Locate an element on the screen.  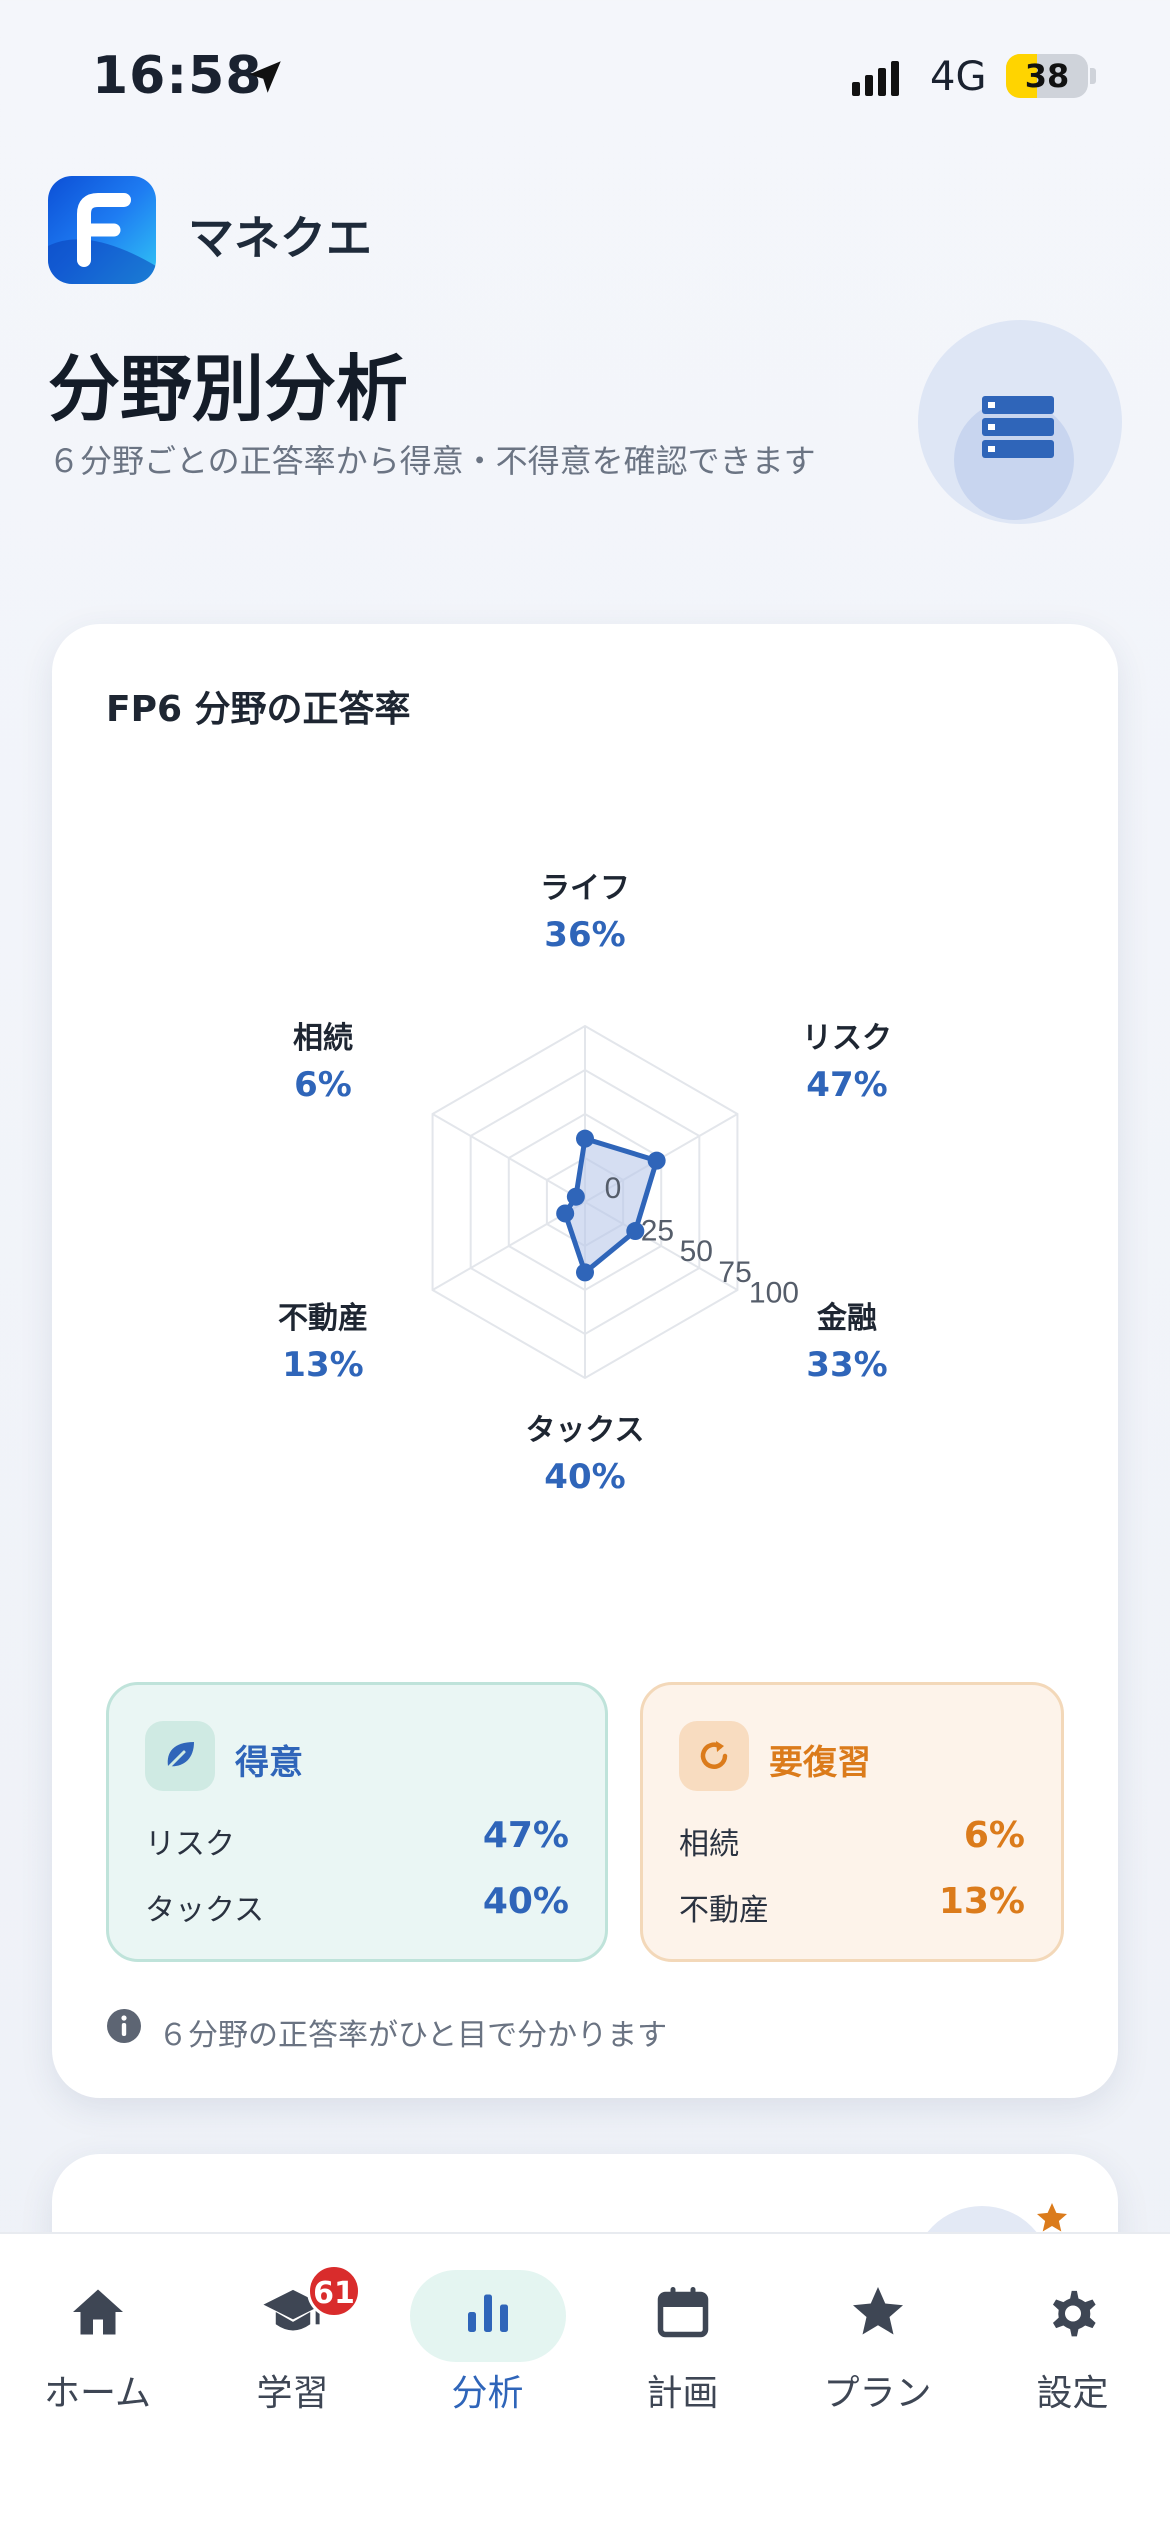
gear-icon is located at coordinates (1074, 2313).